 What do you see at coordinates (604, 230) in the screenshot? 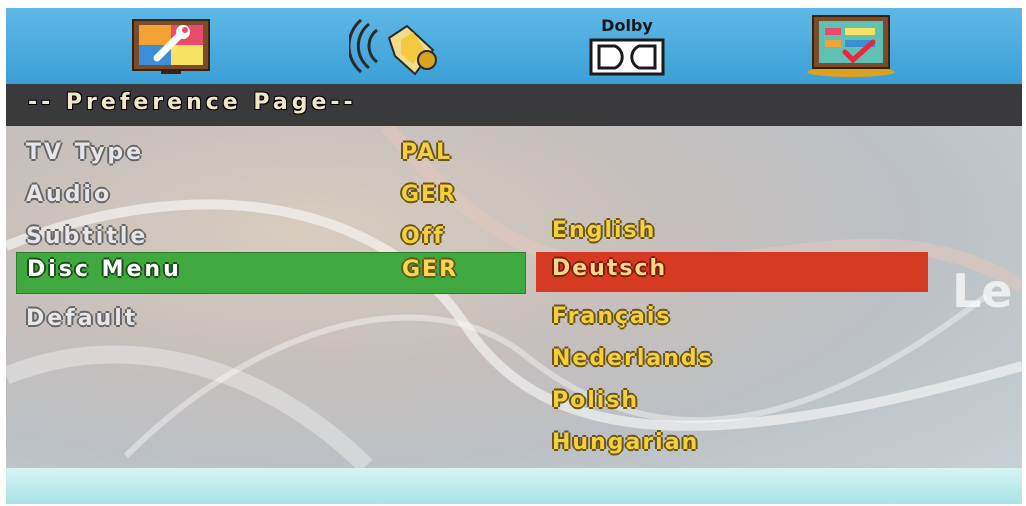
I see `option-label: English` at bounding box center [604, 230].